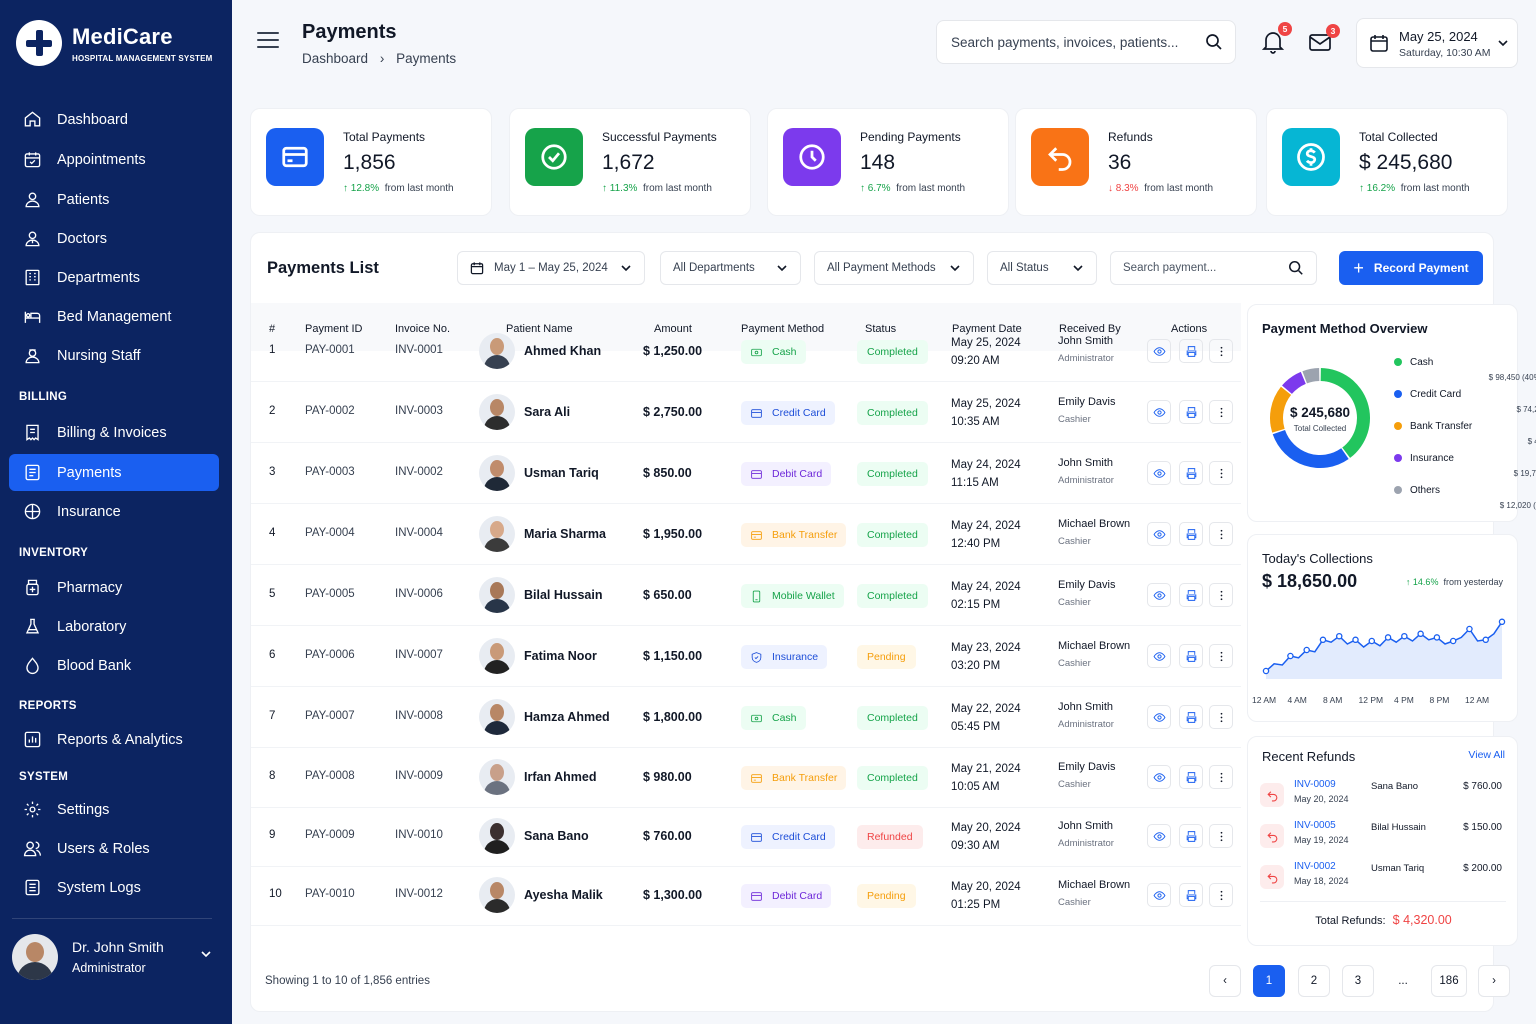 The width and height of the screenshot is (1536, 1024). I want to click on payment-id: PAY-0001, so click(330, 350).